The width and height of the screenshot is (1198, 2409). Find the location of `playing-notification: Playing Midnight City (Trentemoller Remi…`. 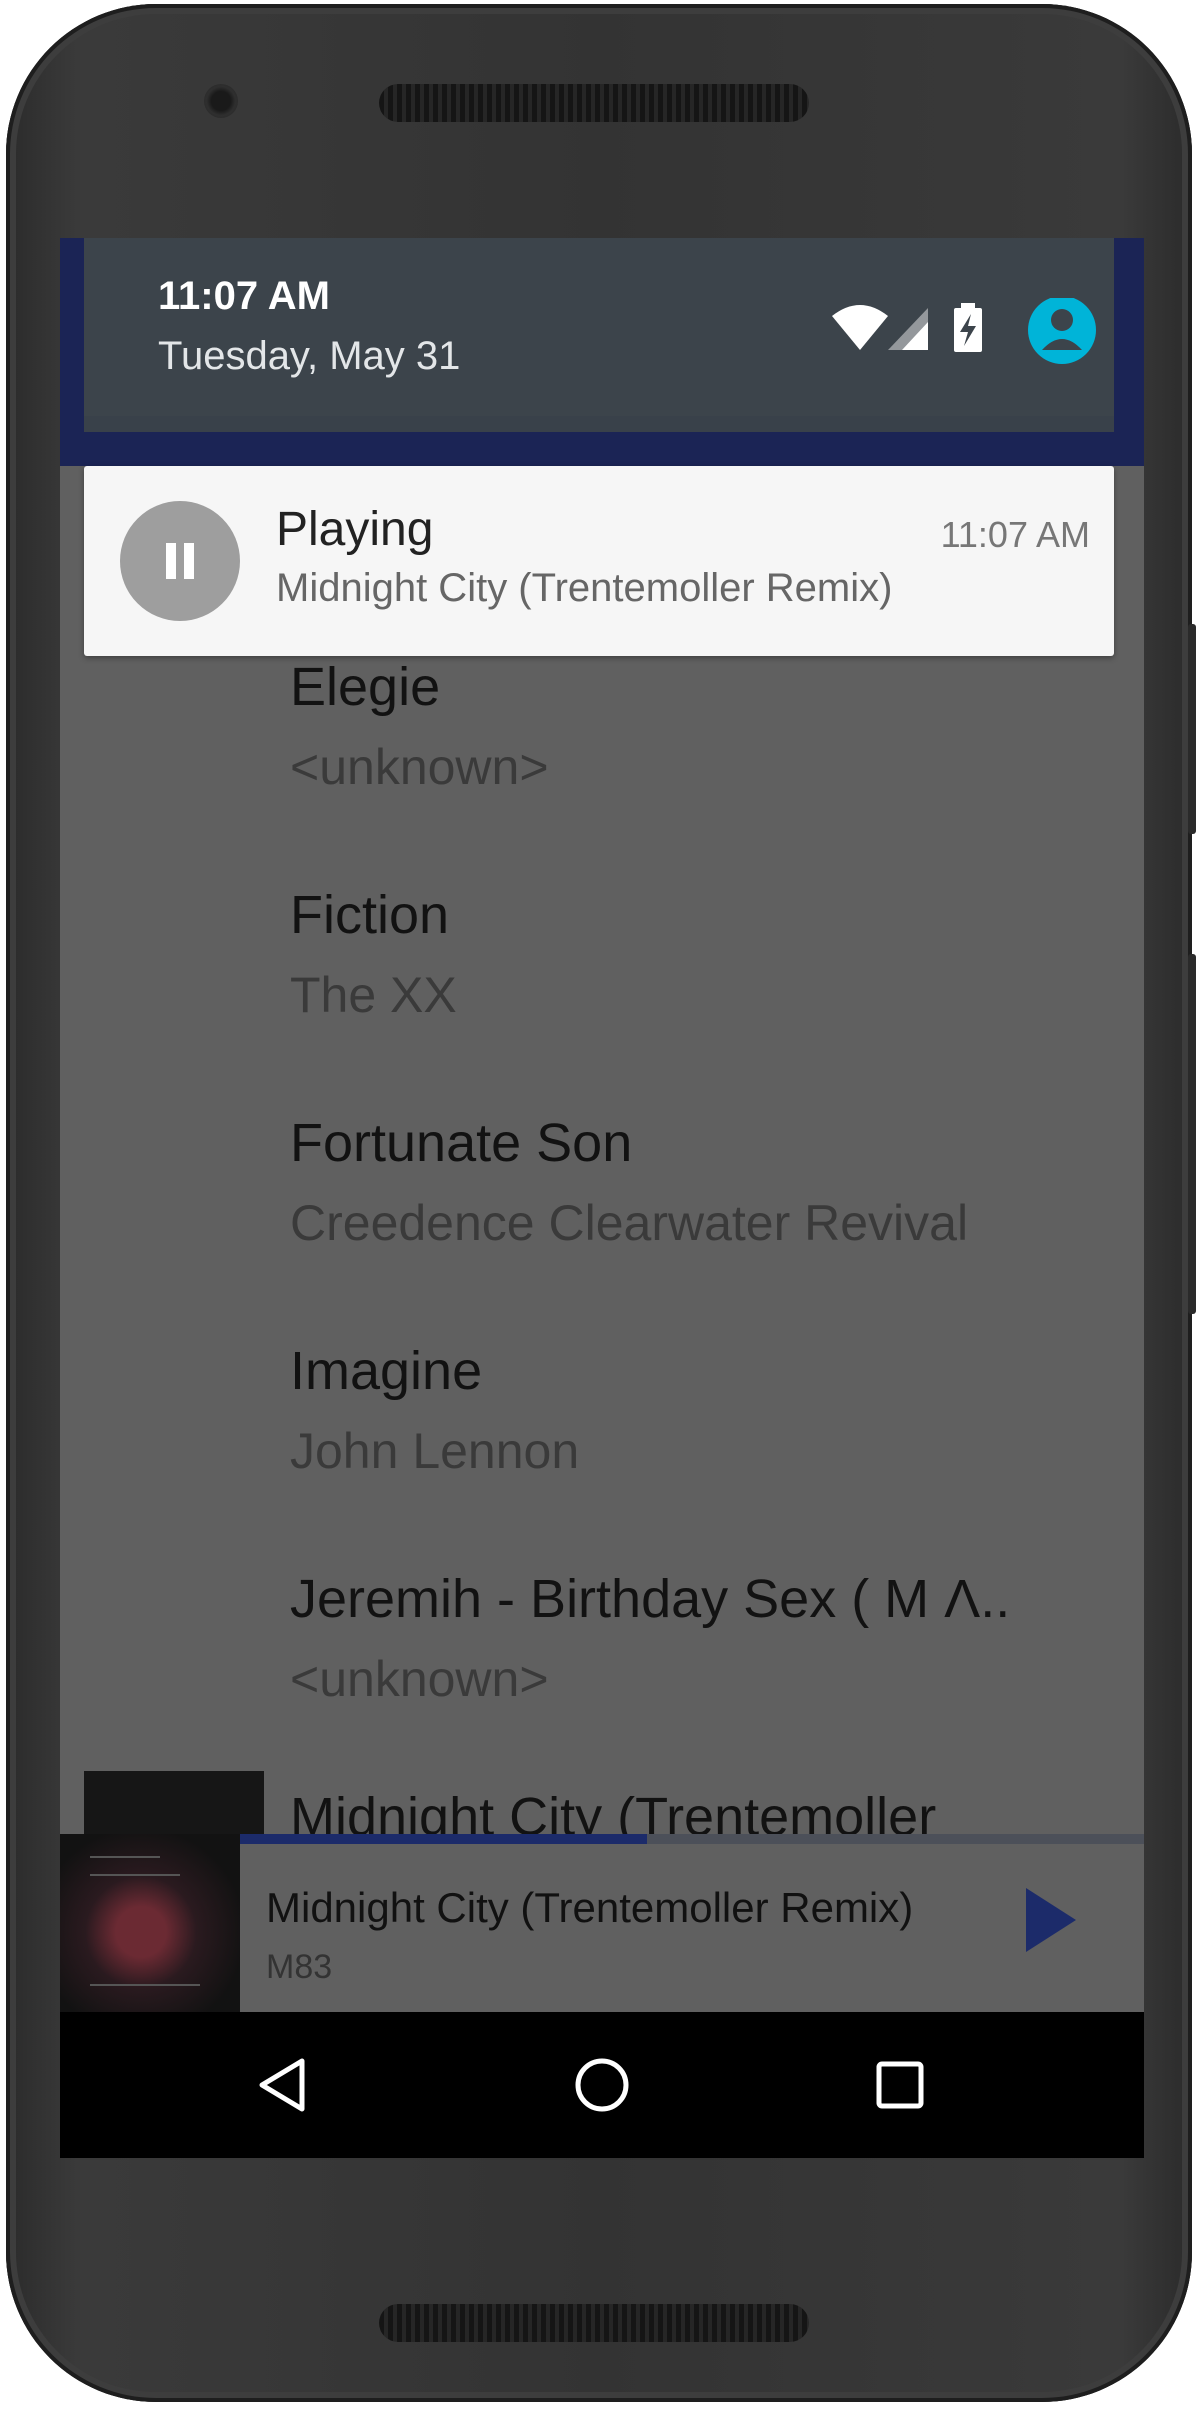

playing-notification: Playing Midnight City (Trentemoller Remi… is located at coordinates (599, 561).